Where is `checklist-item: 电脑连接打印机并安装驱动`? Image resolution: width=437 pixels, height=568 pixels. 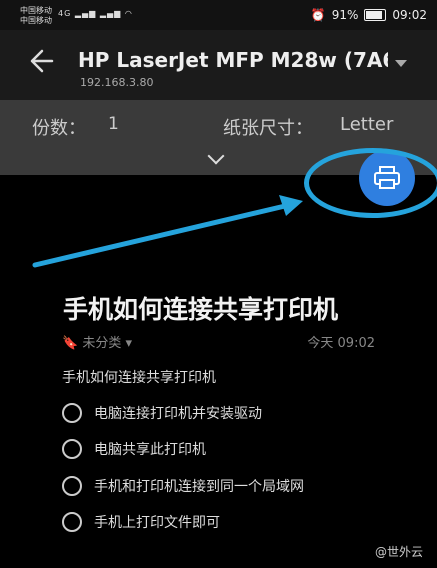 checklist-item: 电脑连接打印机并安装驱动 is located at coordinates (162, 413).